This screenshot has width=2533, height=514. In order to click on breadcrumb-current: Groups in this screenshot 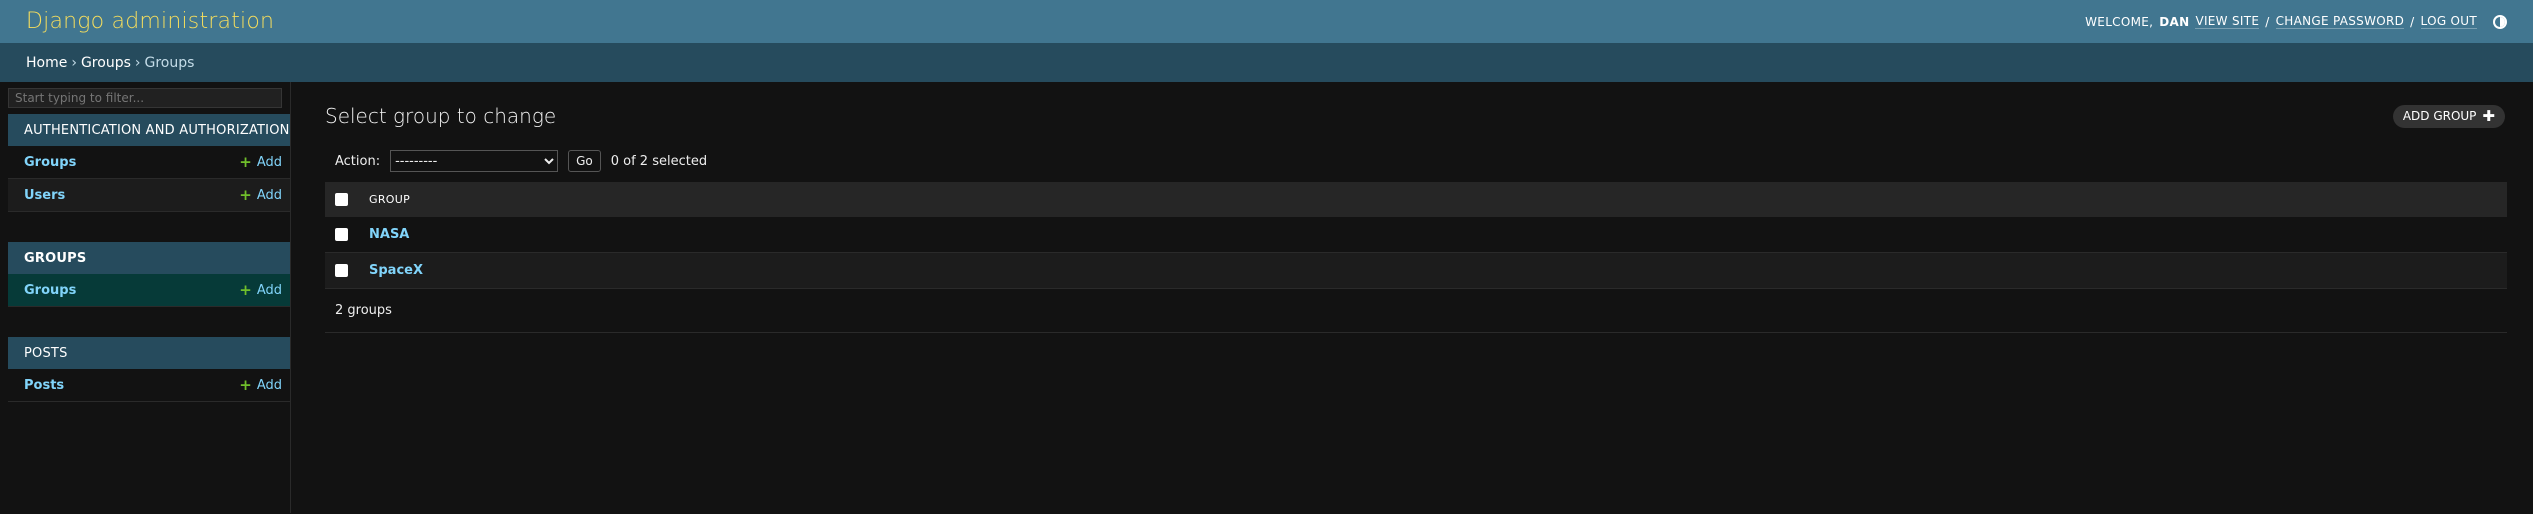, I will do `click(169, 62)`.